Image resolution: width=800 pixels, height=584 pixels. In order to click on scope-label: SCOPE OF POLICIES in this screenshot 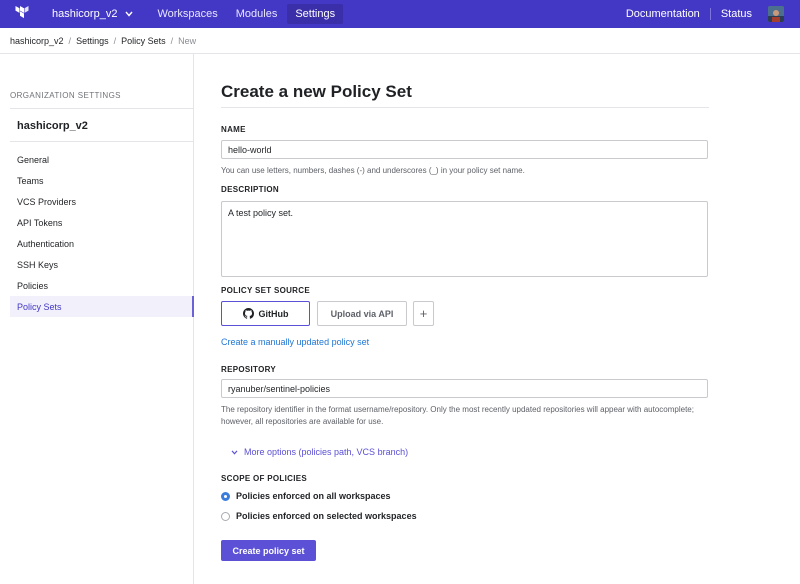, I will do `click(264, 478)`.